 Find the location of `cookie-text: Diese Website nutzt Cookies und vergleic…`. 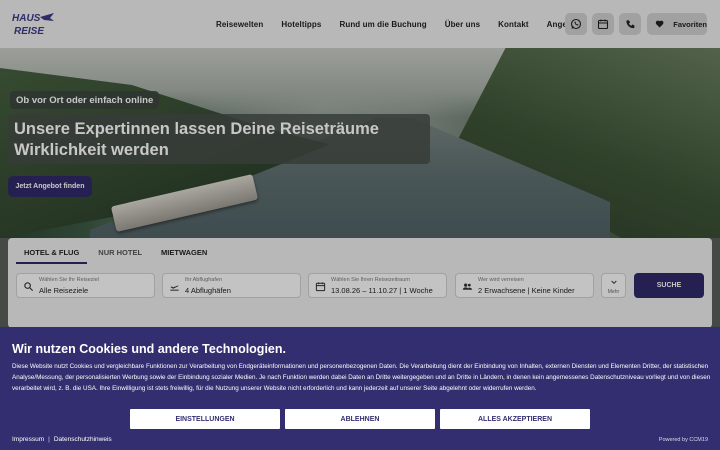

cookie-text: Diese Website nutzt Cookies und vergleic… is located at coordinates (361, 377).